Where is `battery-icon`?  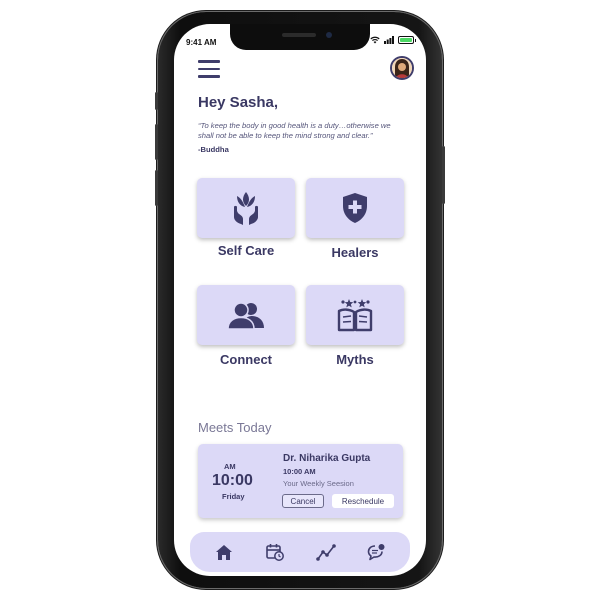
battery-icon is located at coordinates (407, 40).